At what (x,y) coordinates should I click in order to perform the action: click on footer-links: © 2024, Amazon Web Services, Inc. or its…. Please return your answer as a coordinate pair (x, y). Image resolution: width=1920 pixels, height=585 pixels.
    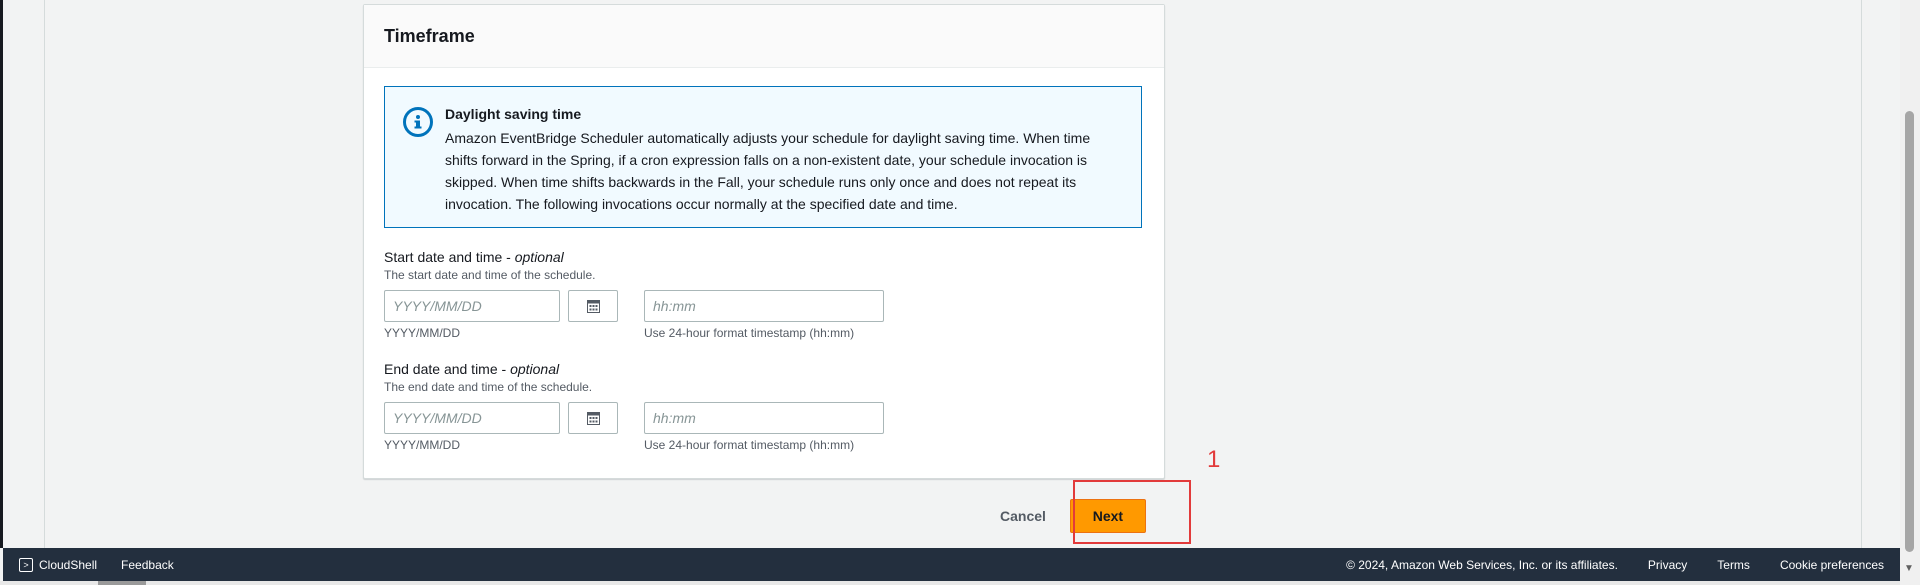
    Looking at the image, I should click on (1615, 565).